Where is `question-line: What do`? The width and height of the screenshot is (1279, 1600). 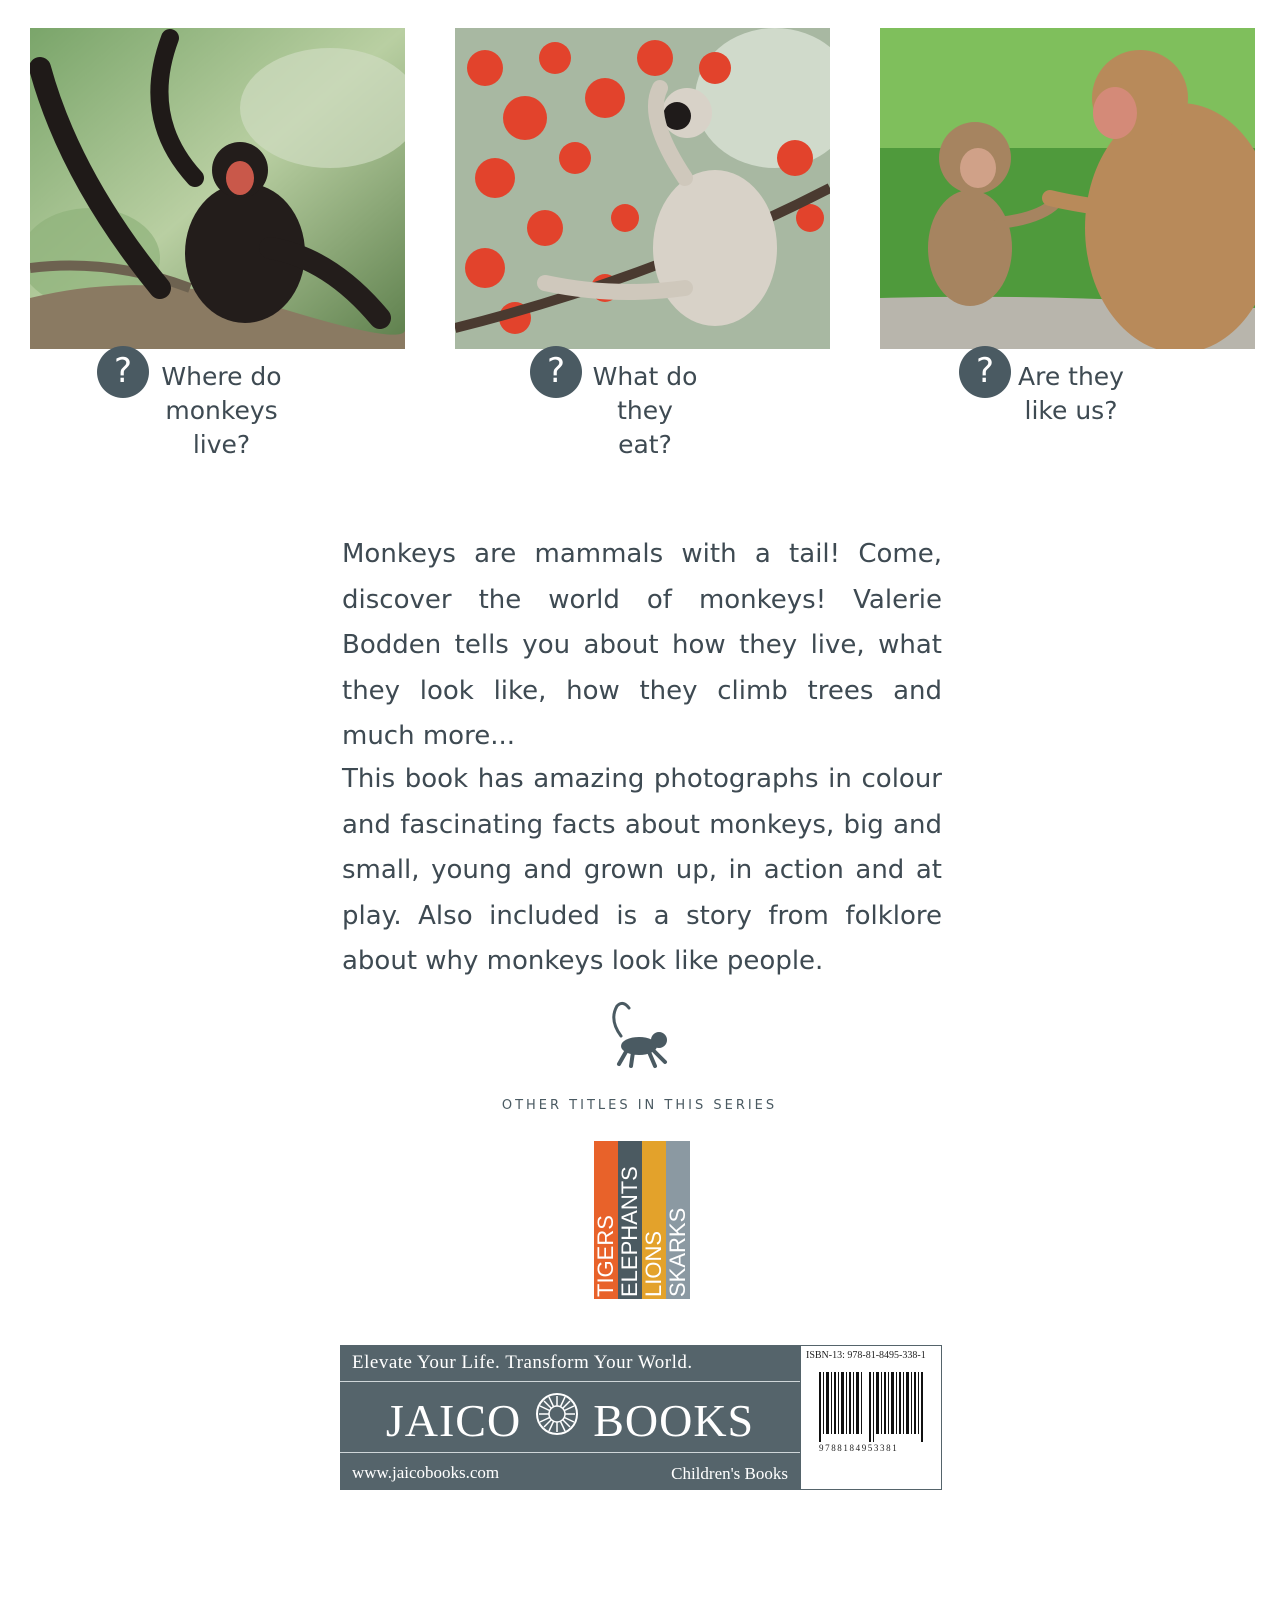
question-line: What do is located at coordinates (645, 376).